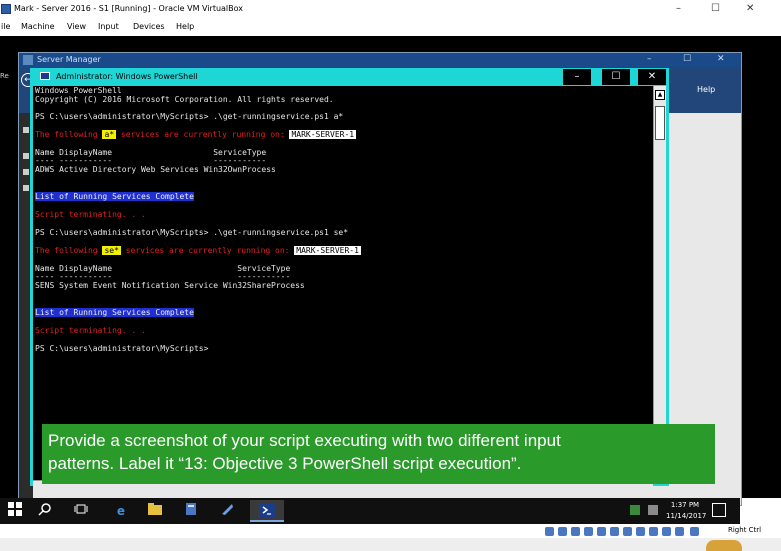 The width and height of the screenshot is (781, 551). I want to click on display-icon, so click(627, 531).